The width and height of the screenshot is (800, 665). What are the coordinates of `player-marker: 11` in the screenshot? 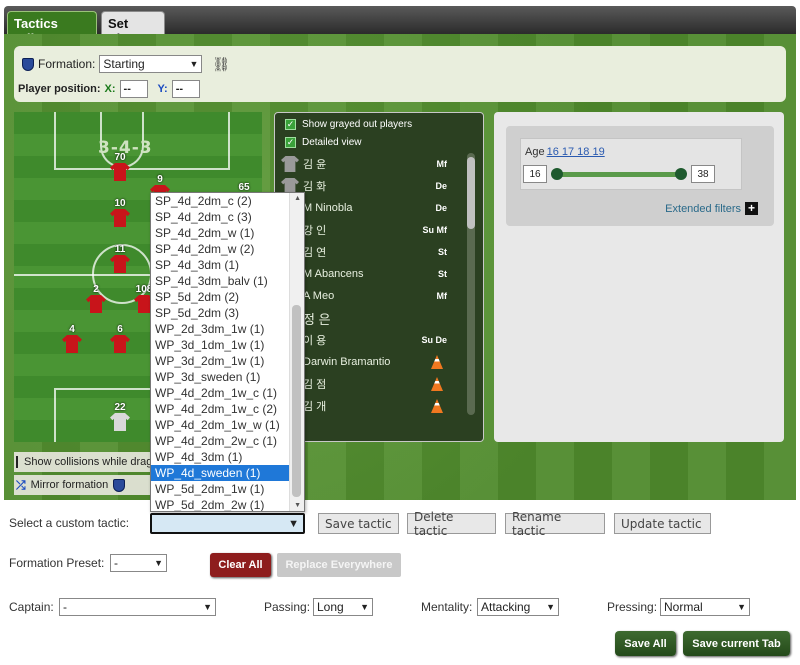 It's located at (120, 258).